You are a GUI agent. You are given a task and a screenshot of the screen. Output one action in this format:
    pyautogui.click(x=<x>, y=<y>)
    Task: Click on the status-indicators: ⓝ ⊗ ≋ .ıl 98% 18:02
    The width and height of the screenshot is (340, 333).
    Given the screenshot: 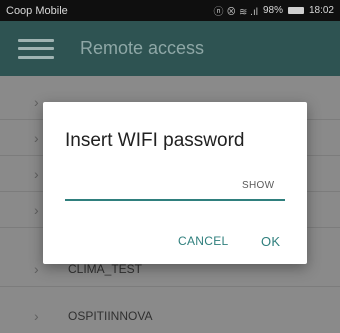 What is the action you would take?
    pyautogui.click(x=273, y=10)
    